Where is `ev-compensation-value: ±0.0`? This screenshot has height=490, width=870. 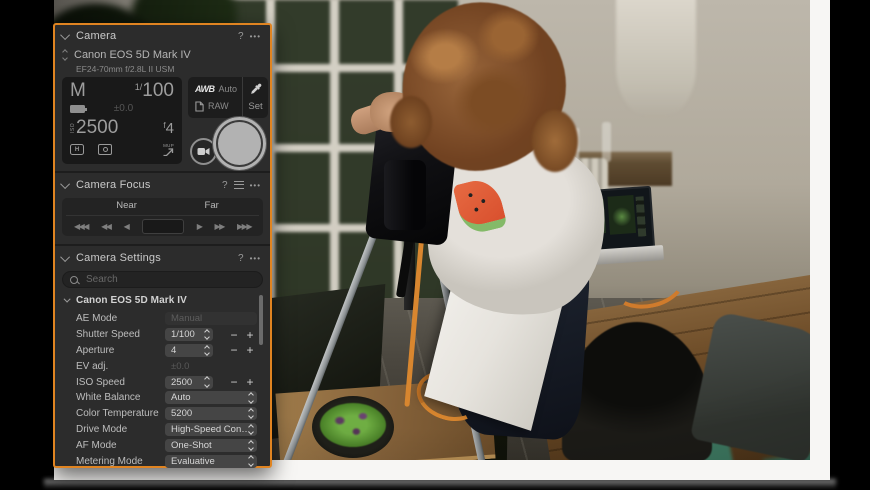 ev-compensation-value: ±0.0 is located at coordinates (123, 108).